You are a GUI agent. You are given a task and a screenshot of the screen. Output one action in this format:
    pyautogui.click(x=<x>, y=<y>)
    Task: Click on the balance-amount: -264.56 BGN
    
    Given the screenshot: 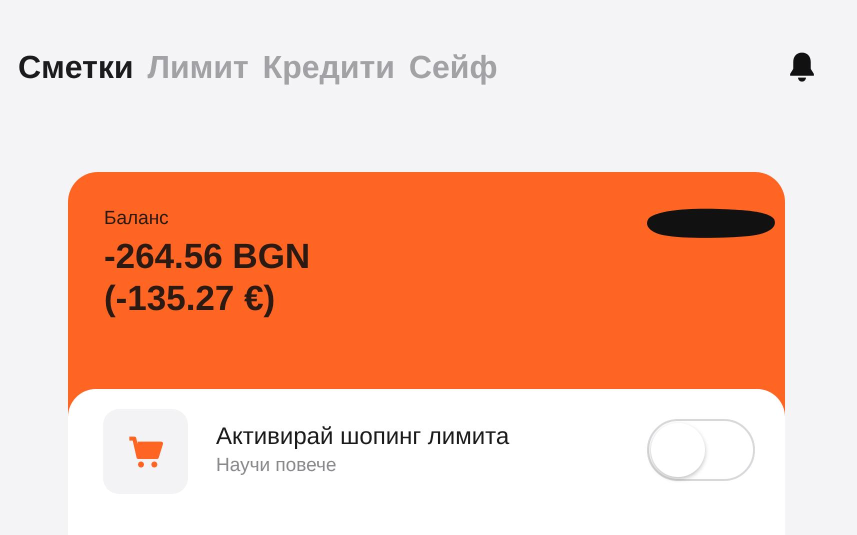 What is the action you would take?
    pyautogui.click(x=207, y=257)
    